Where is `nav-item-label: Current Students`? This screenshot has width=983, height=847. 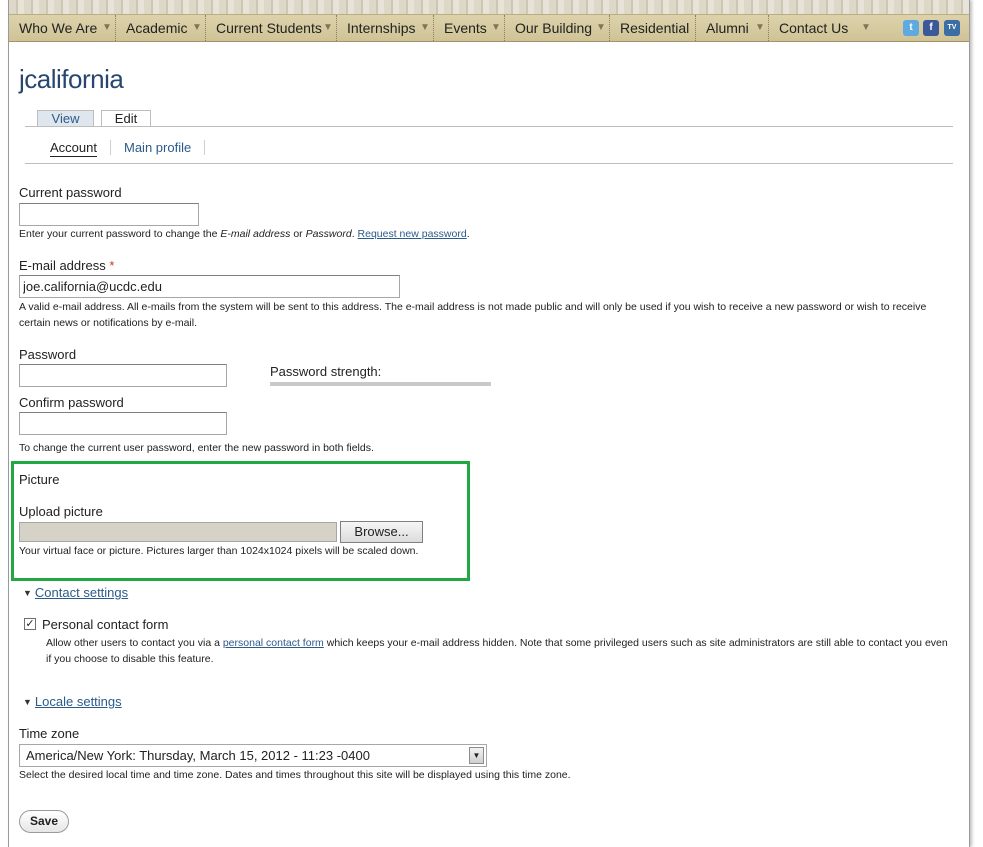 nav-item-label: Current Students is located at coordinates (269, 28).